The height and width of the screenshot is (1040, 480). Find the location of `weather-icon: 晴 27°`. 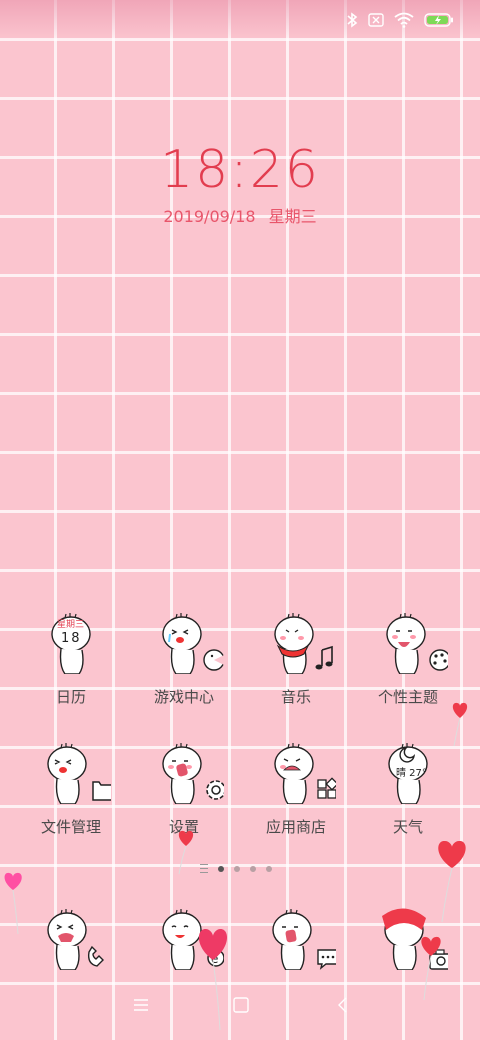

weather-icon: 晴 27° is located at coordinates (408, 773).